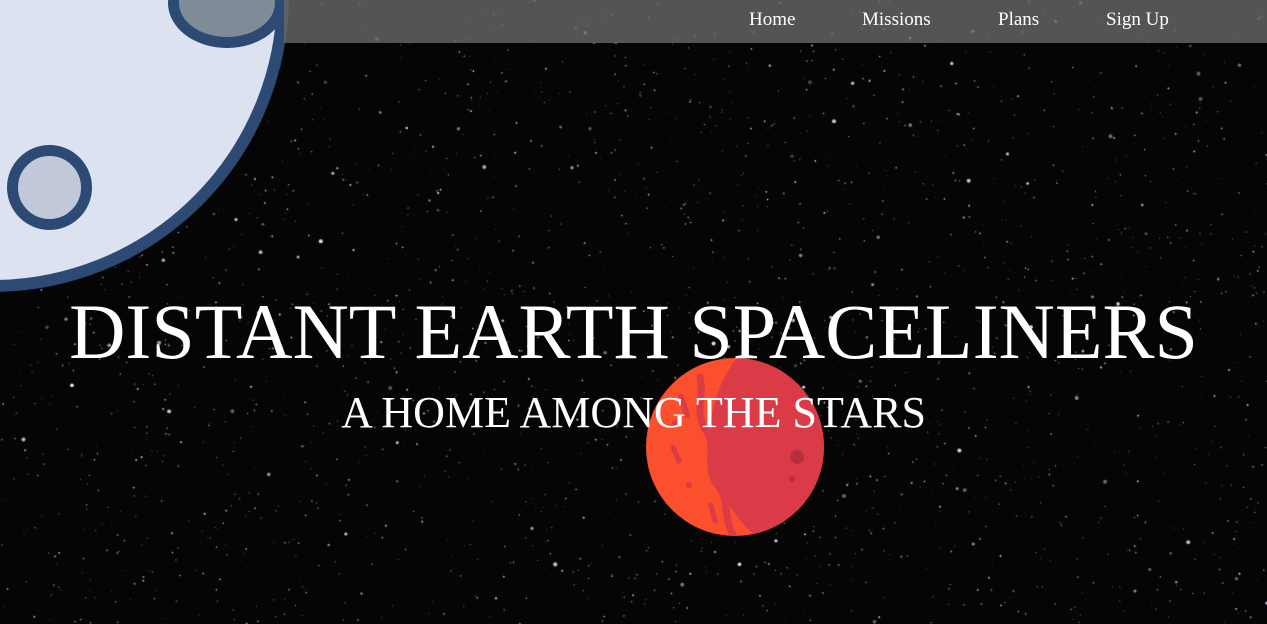 The image size is (1267, 624). I want to click on hero-title: DISTANT EARTH SPACELINERS, so click(633, 331).